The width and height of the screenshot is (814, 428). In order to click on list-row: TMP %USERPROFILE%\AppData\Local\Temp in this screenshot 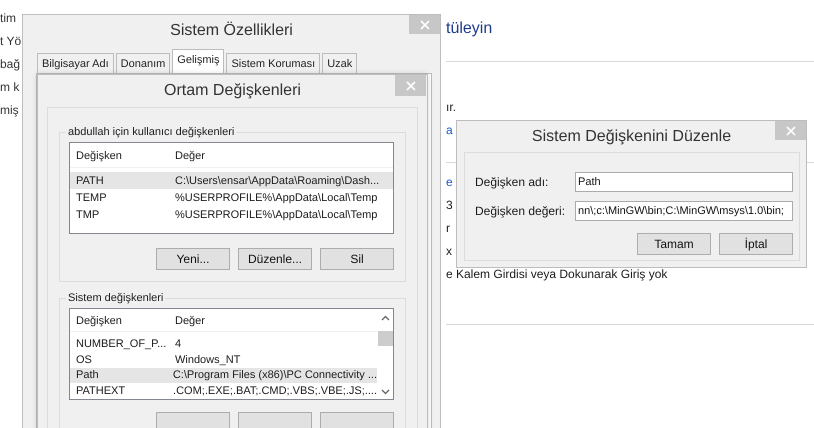, I will do `click(231, 214)`.